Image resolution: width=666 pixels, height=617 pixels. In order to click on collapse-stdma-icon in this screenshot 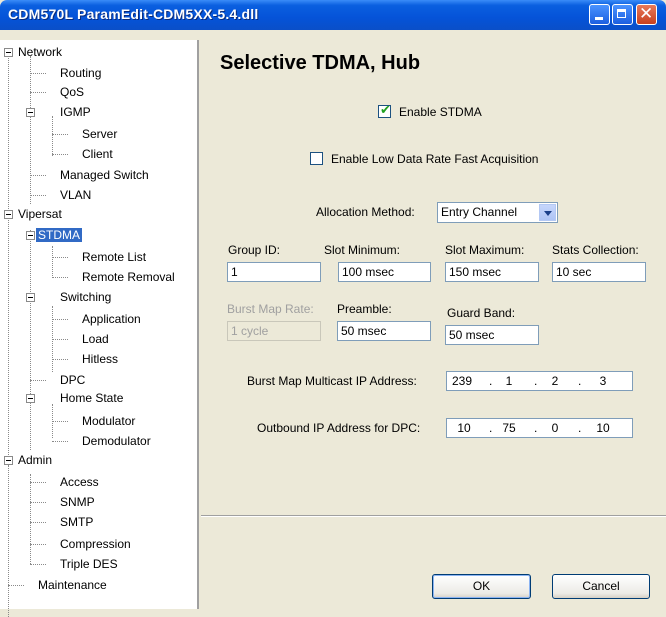, I will do `click(30, 235)`.